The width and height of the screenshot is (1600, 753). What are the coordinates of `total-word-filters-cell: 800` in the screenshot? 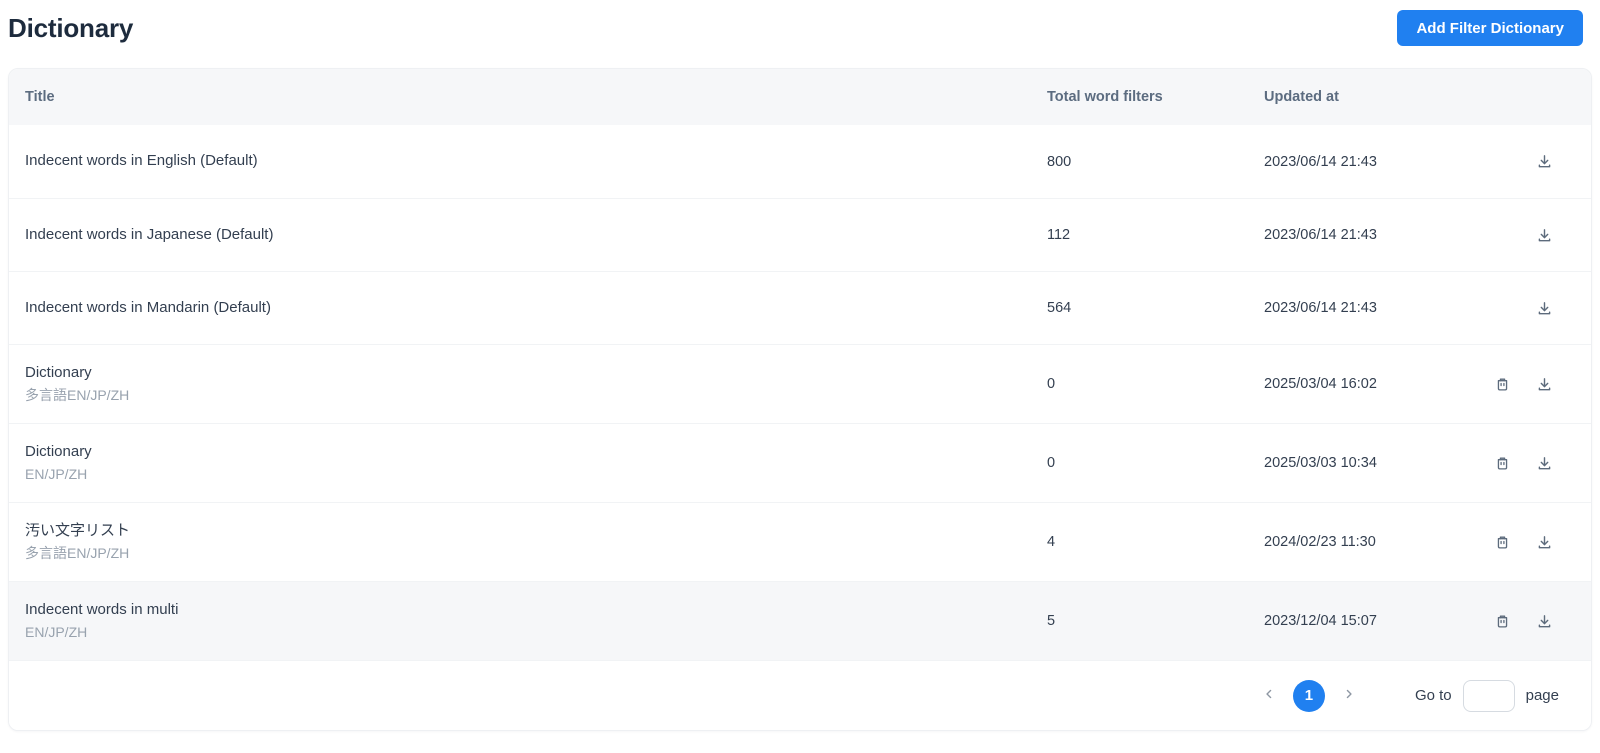 It's located at (1059, 161).